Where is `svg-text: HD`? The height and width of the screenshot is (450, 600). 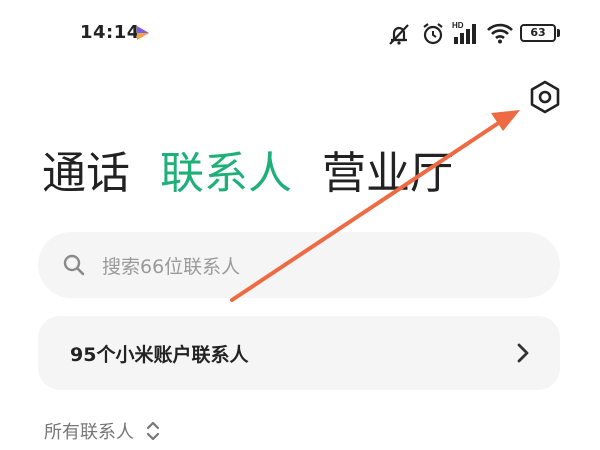
svg-text: HD is located at coordinates (458, 25).